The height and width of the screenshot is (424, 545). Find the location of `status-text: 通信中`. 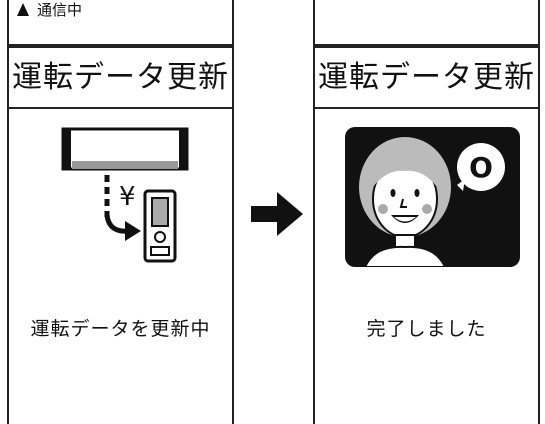

status-text: 通信中 is located at coordinates (60, 10).